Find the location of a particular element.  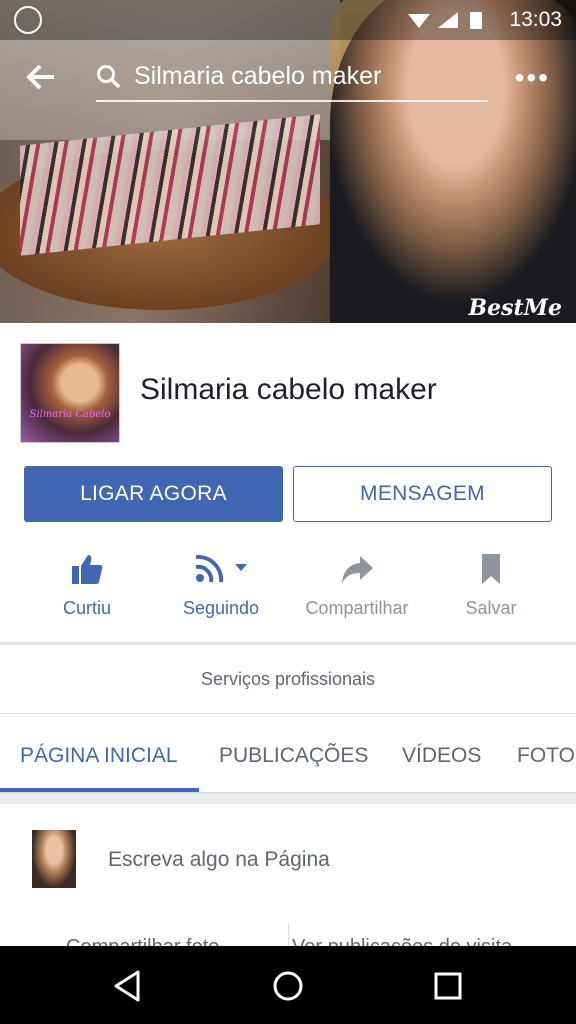

page-tabs: PÁGINA INICIAL PUBLICAÇÕES VÍDEOS FOTOS is located at coordinates (288, 753).